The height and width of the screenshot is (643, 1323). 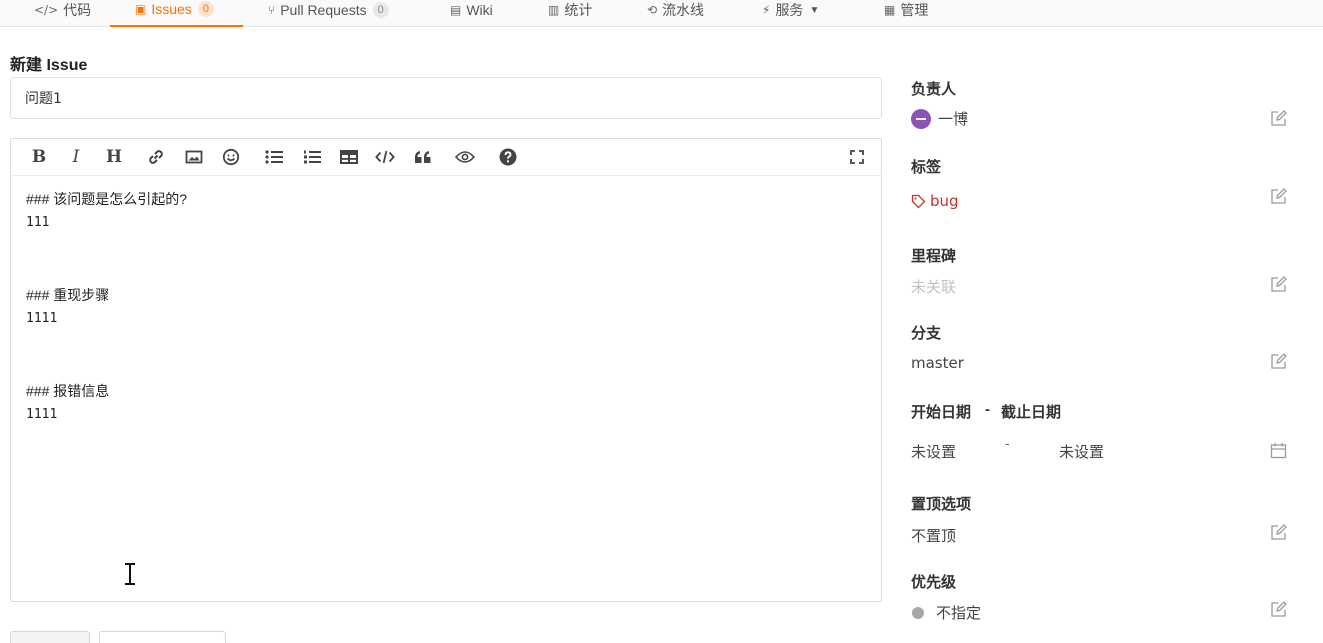 I want to click on issue-title-input, so click(x=446, y=98).